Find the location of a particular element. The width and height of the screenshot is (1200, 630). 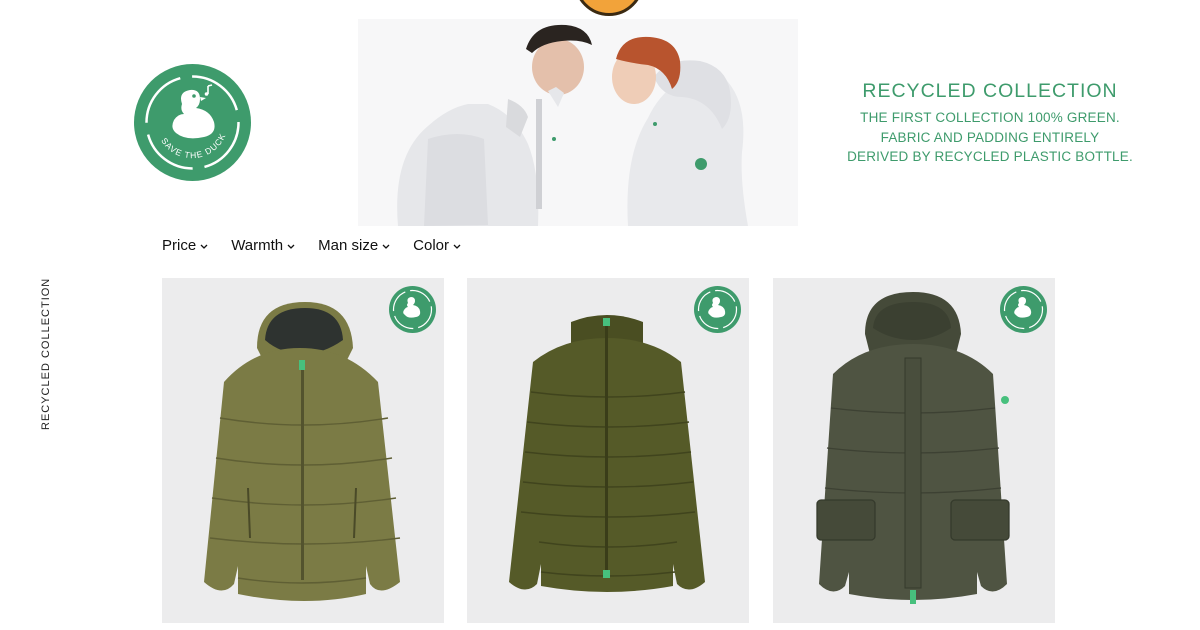

filter-label: Warmth is located at coordinates (257, 245).